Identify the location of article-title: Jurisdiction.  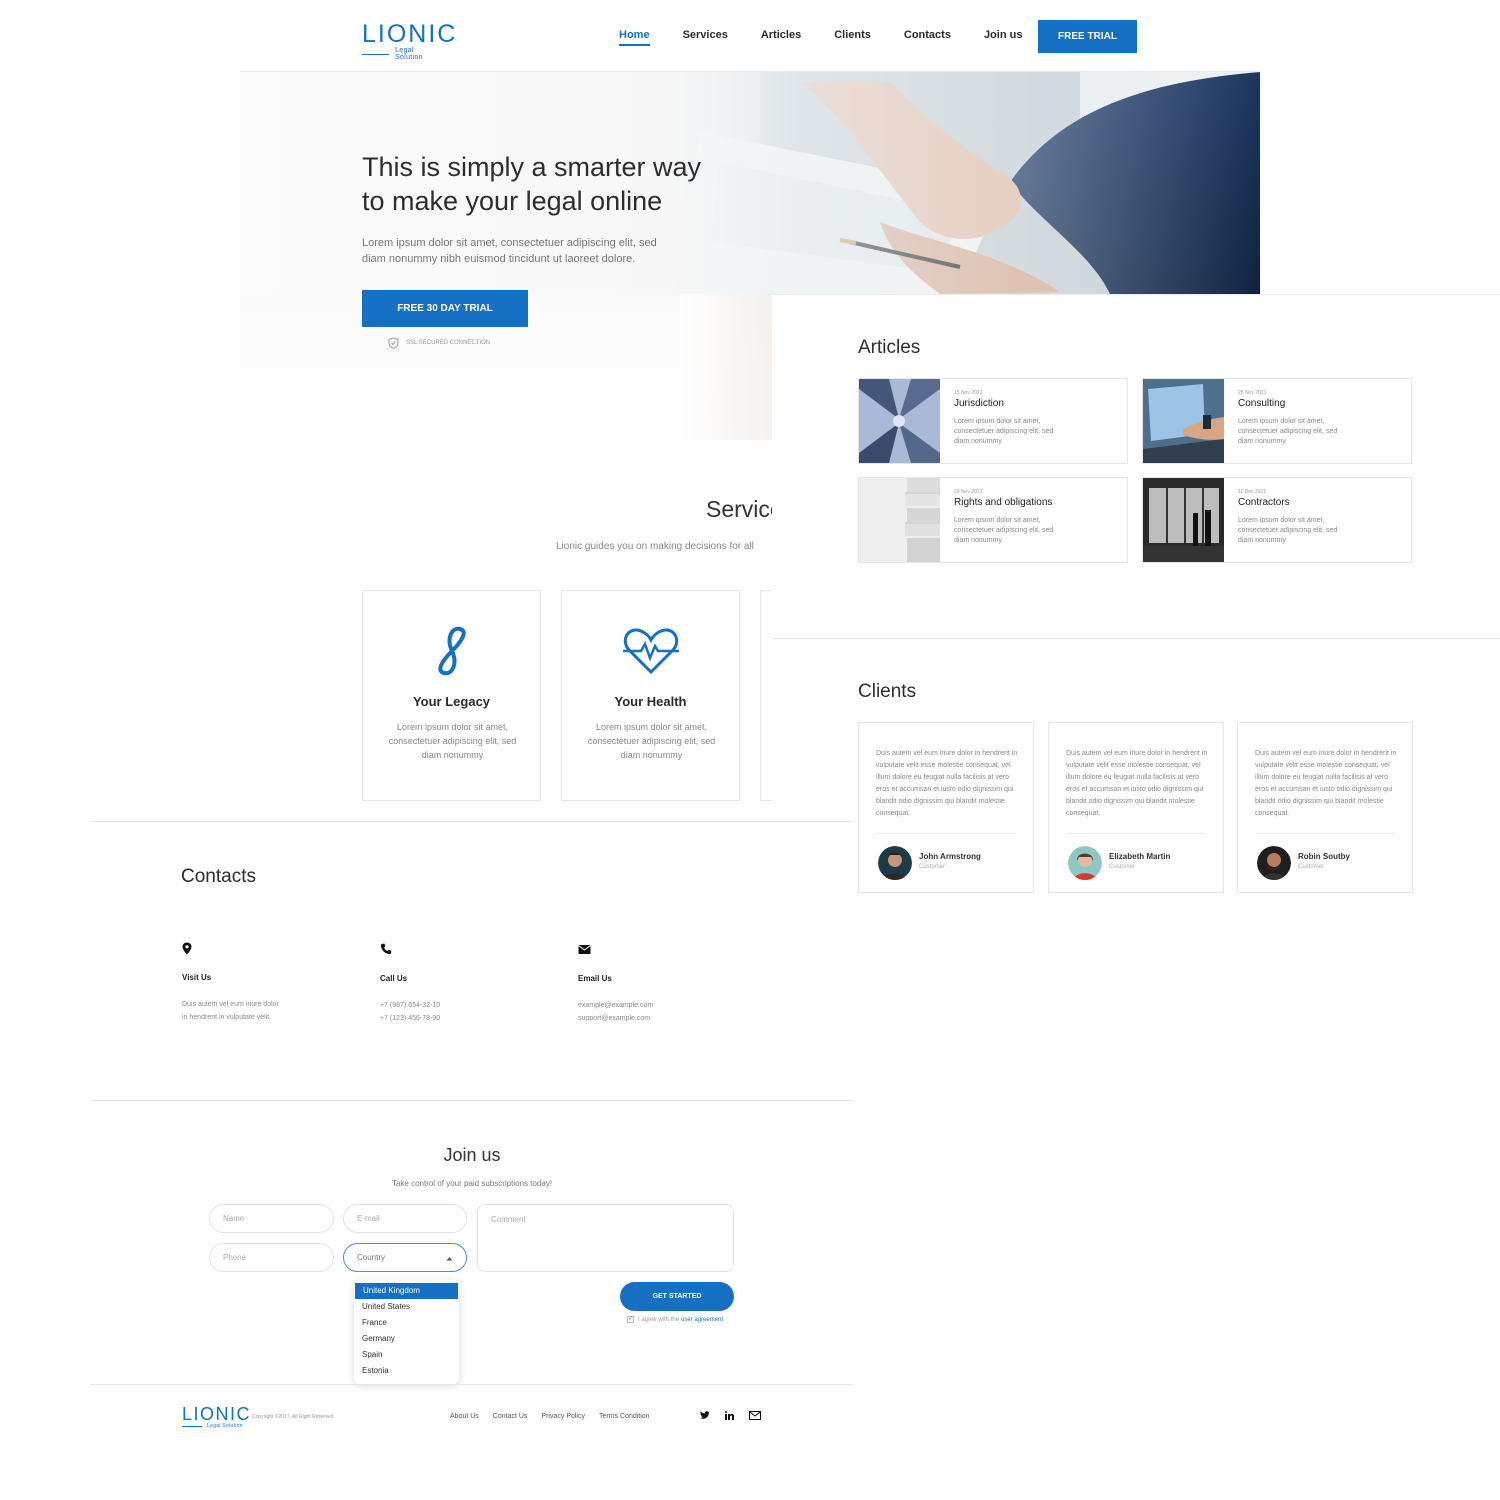
(979, 403).